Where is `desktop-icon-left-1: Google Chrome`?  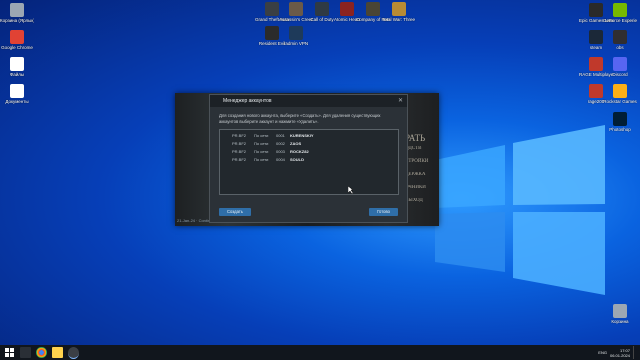
desktop-icon-left-1: Google Chrome is located at coordinates (17, 40).